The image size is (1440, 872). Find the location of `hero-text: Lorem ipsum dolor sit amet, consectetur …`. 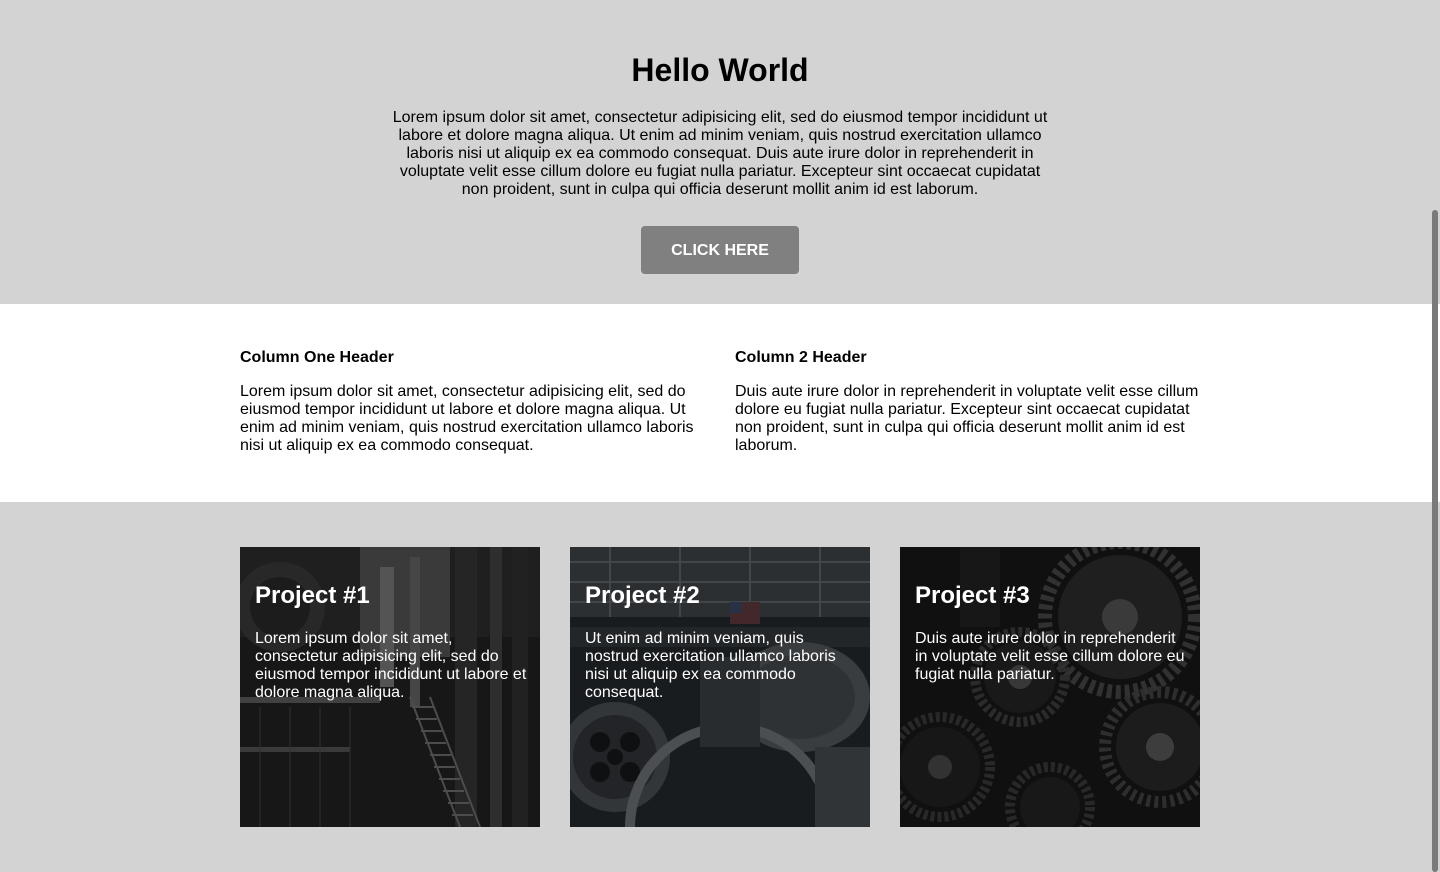

hero-text: Lorem ipsum dolor sit amet, consectetur … is located at coordinates (720, 153).